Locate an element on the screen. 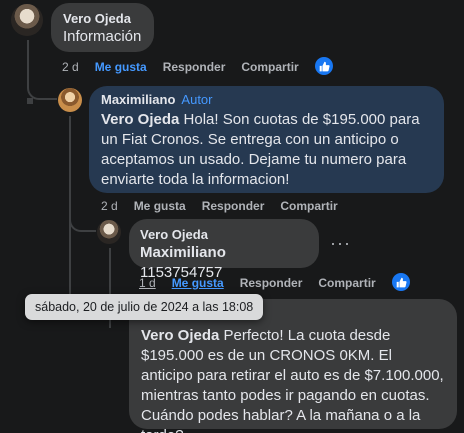  timestamp-tooltip: sábado, 20 de julio de 2024 a las 18:08 is located at coordinates (144, 307).